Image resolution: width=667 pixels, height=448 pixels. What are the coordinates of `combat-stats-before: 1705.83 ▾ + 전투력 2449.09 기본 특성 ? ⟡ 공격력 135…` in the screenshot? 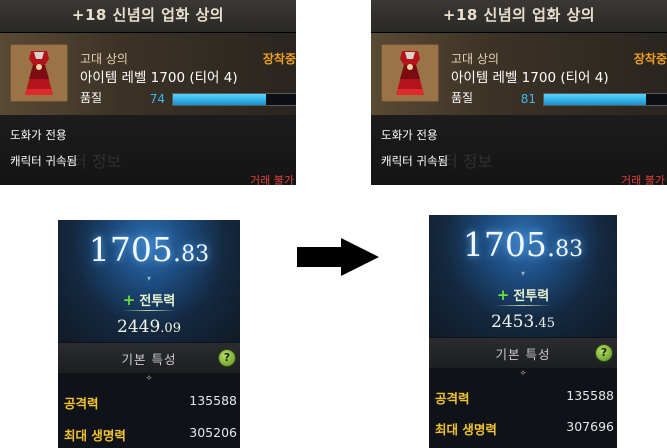 It's located at (149, 334).